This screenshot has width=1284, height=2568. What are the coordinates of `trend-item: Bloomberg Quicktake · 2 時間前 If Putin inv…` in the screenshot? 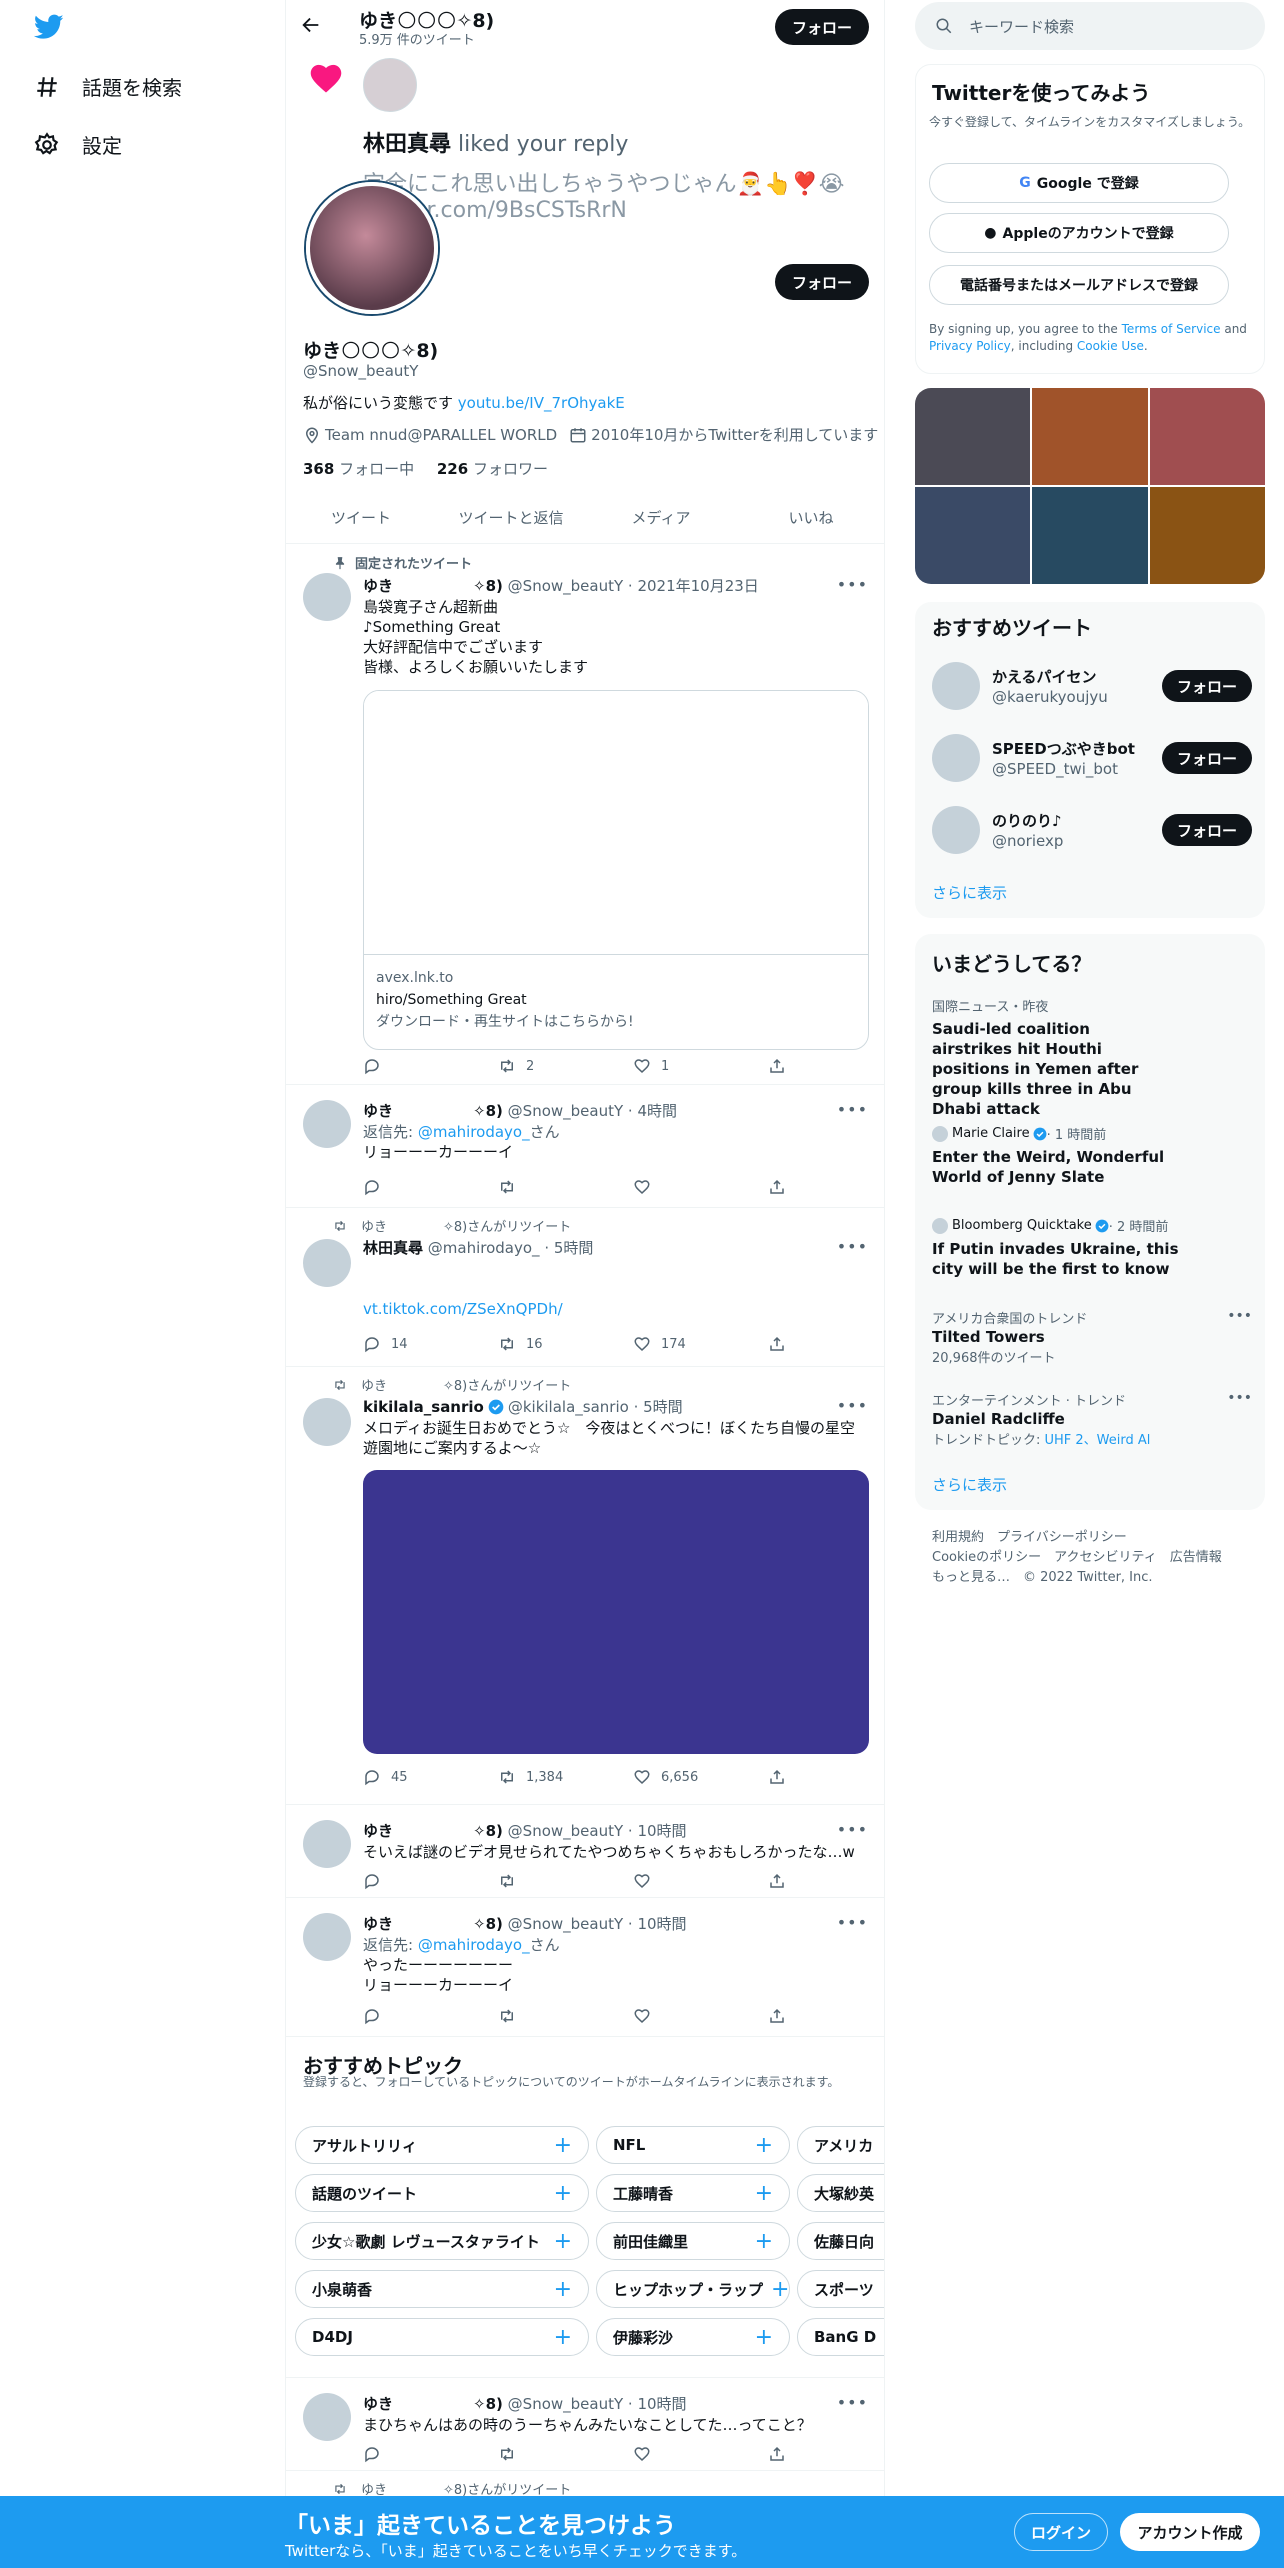 It's located at (1092, 1247).